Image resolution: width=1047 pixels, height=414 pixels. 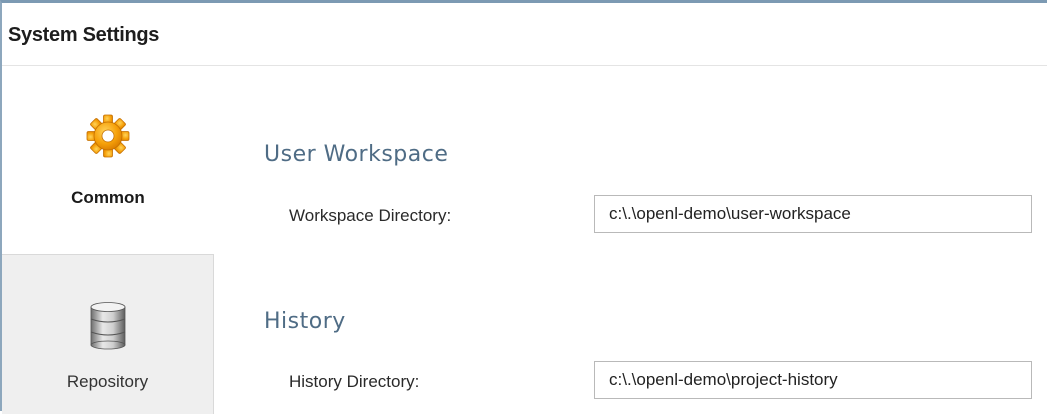 I want to click on database-icon, so click(x=108, y=328).